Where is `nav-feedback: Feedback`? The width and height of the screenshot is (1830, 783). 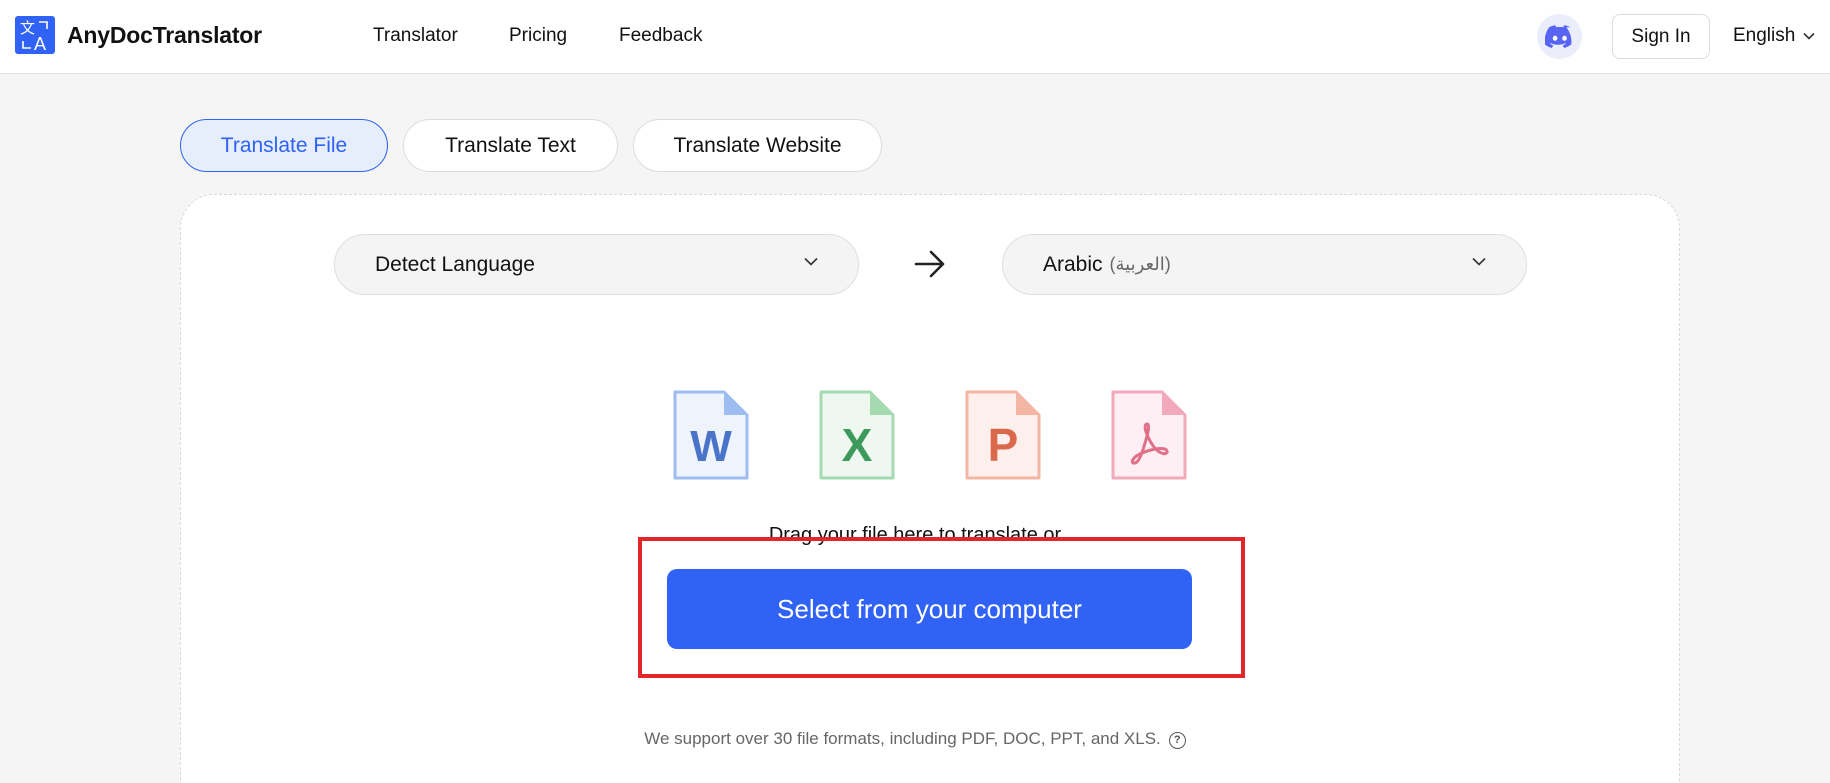
nav-feedback: Feedback is located at coordinates (660, 36).